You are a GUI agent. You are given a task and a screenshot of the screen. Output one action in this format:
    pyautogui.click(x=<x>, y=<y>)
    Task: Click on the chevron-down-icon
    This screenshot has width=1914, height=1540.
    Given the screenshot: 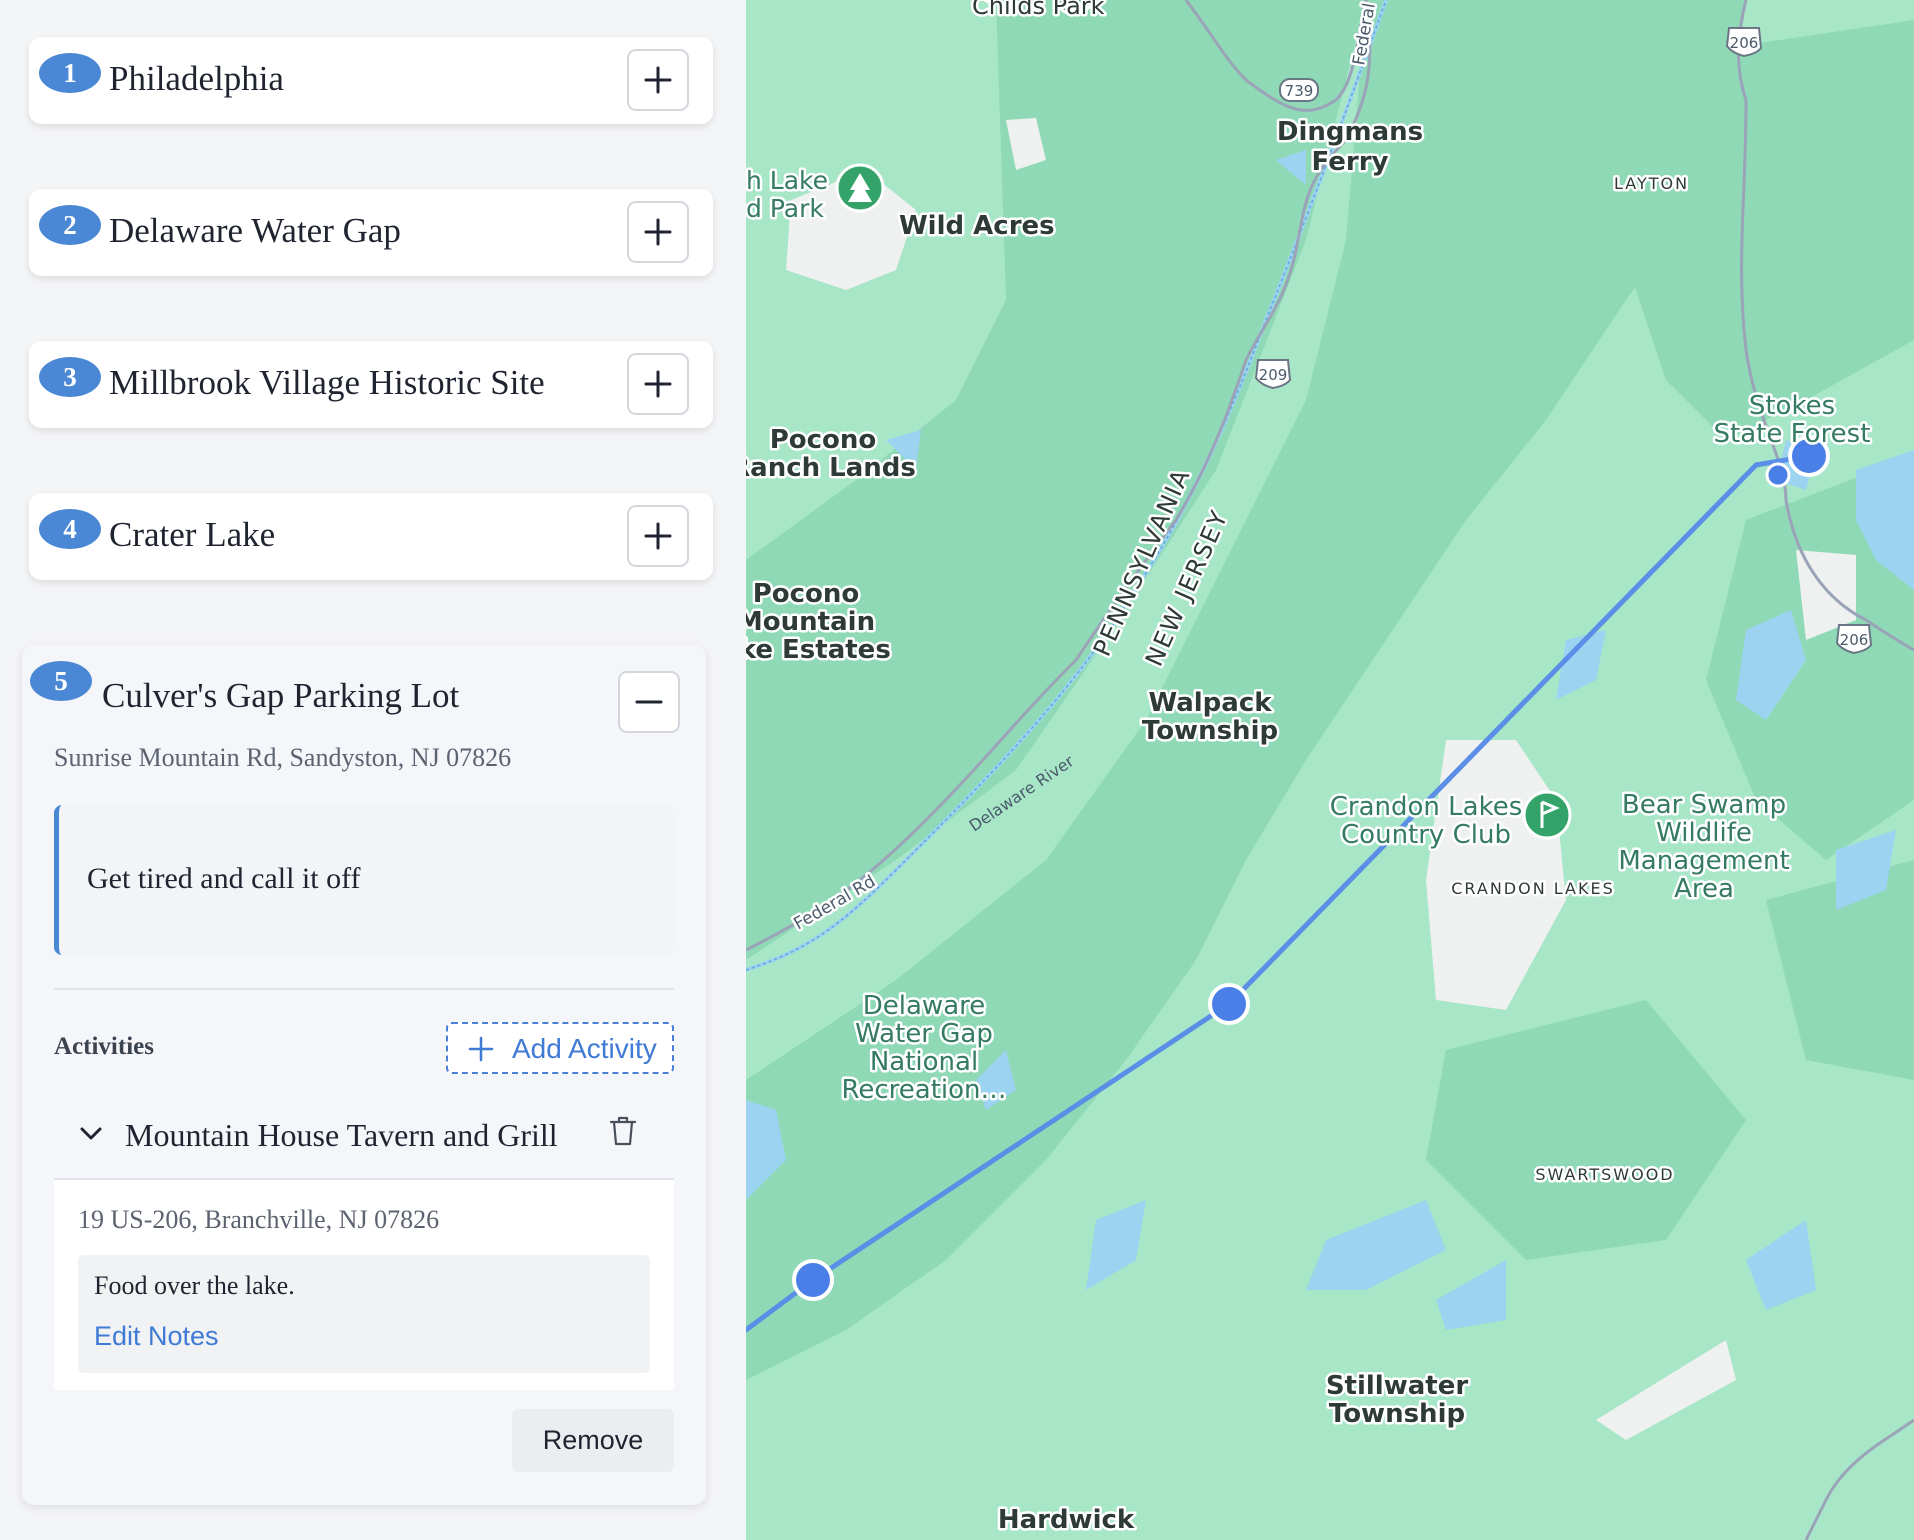 What is the action you would take?
    pyautogui.click(x=91, y=1134)
    